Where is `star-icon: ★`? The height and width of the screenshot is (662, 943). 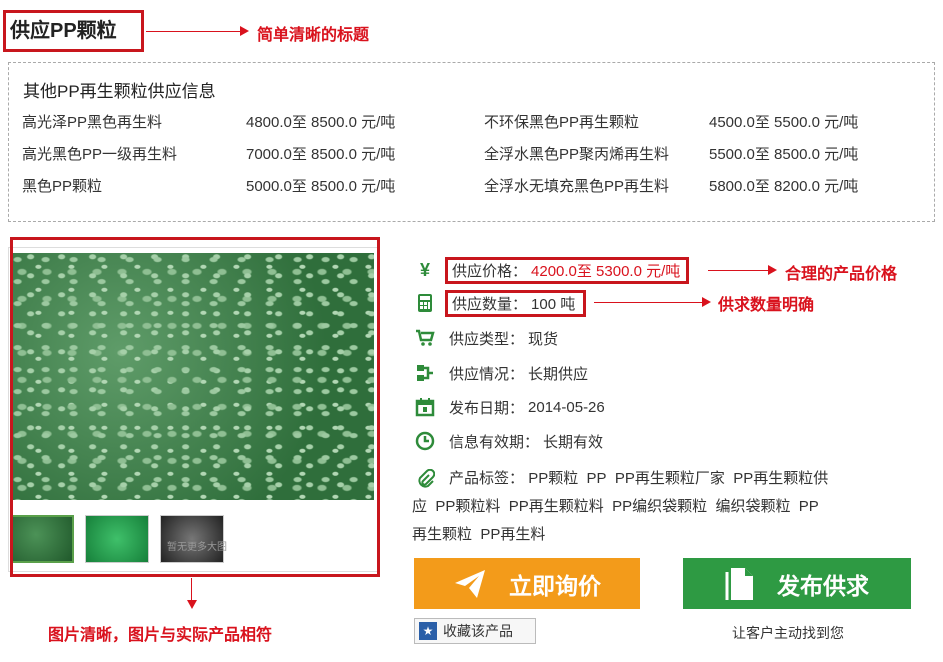
star-icon: ★ is located at coordinates (428, 631).